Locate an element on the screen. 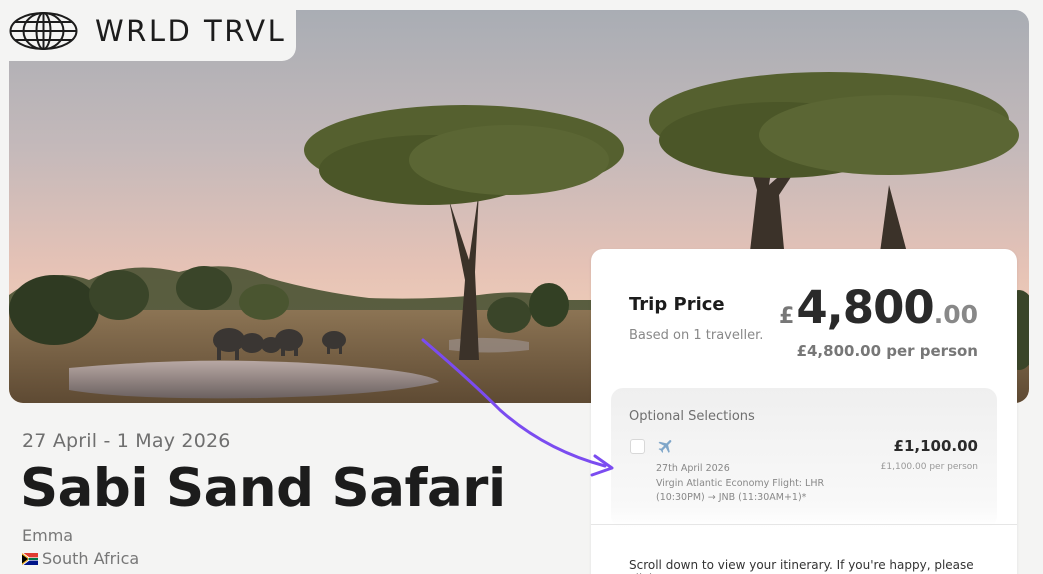  brand-logo: WRLD TRVL is located at coordinates (148, 30).